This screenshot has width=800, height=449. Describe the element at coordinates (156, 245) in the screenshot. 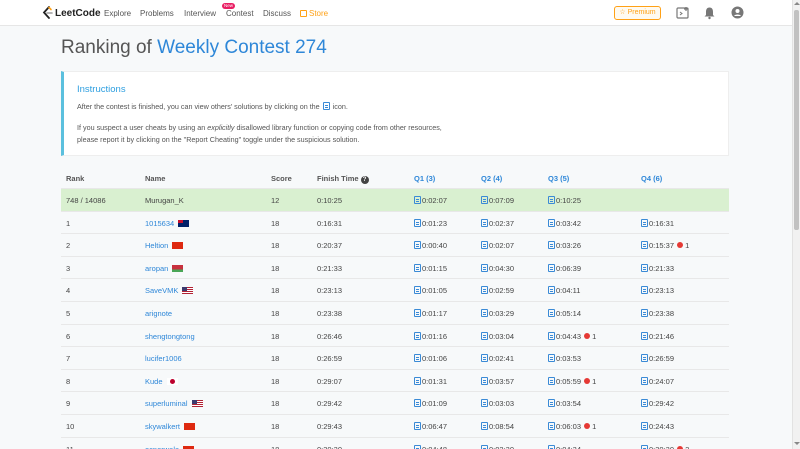

I see `username-link: Heltion` at that location.